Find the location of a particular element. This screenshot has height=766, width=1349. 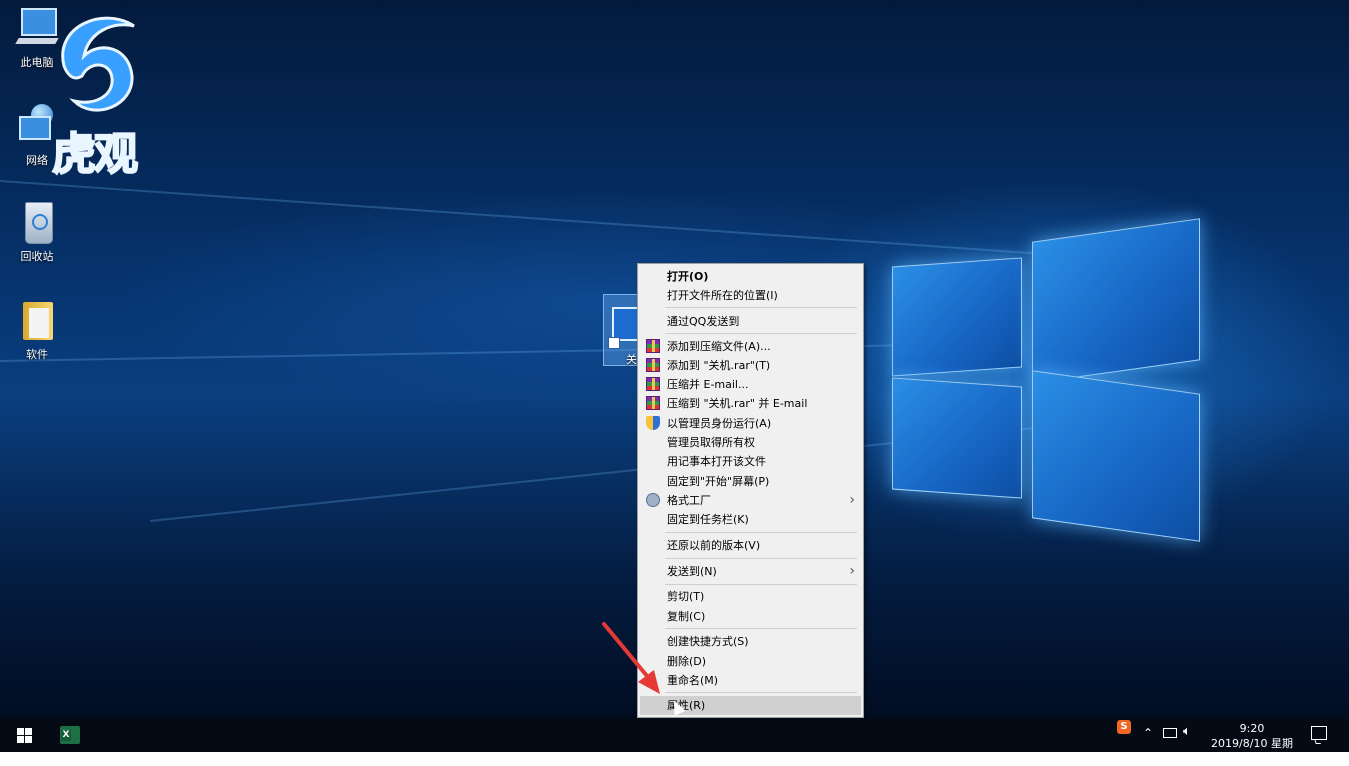

desktop-icon-label: 软件 is located at coordinates (37, 354).